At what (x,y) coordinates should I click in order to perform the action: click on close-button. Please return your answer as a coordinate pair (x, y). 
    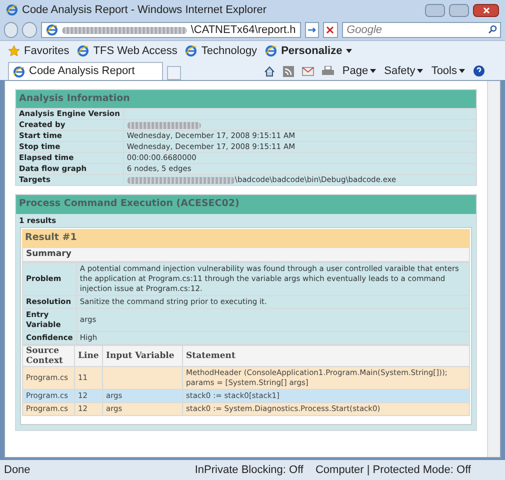
    Looking at the image, I should click on (486, 10).